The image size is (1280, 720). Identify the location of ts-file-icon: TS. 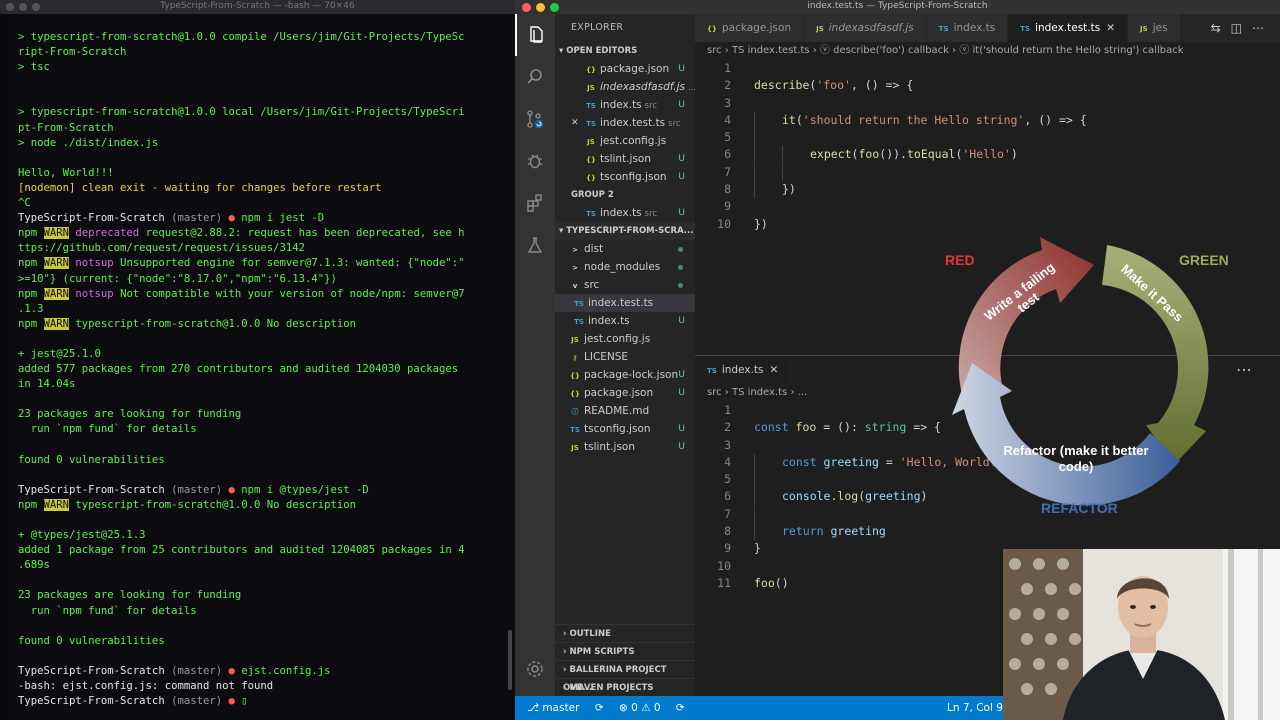
(575, 430).